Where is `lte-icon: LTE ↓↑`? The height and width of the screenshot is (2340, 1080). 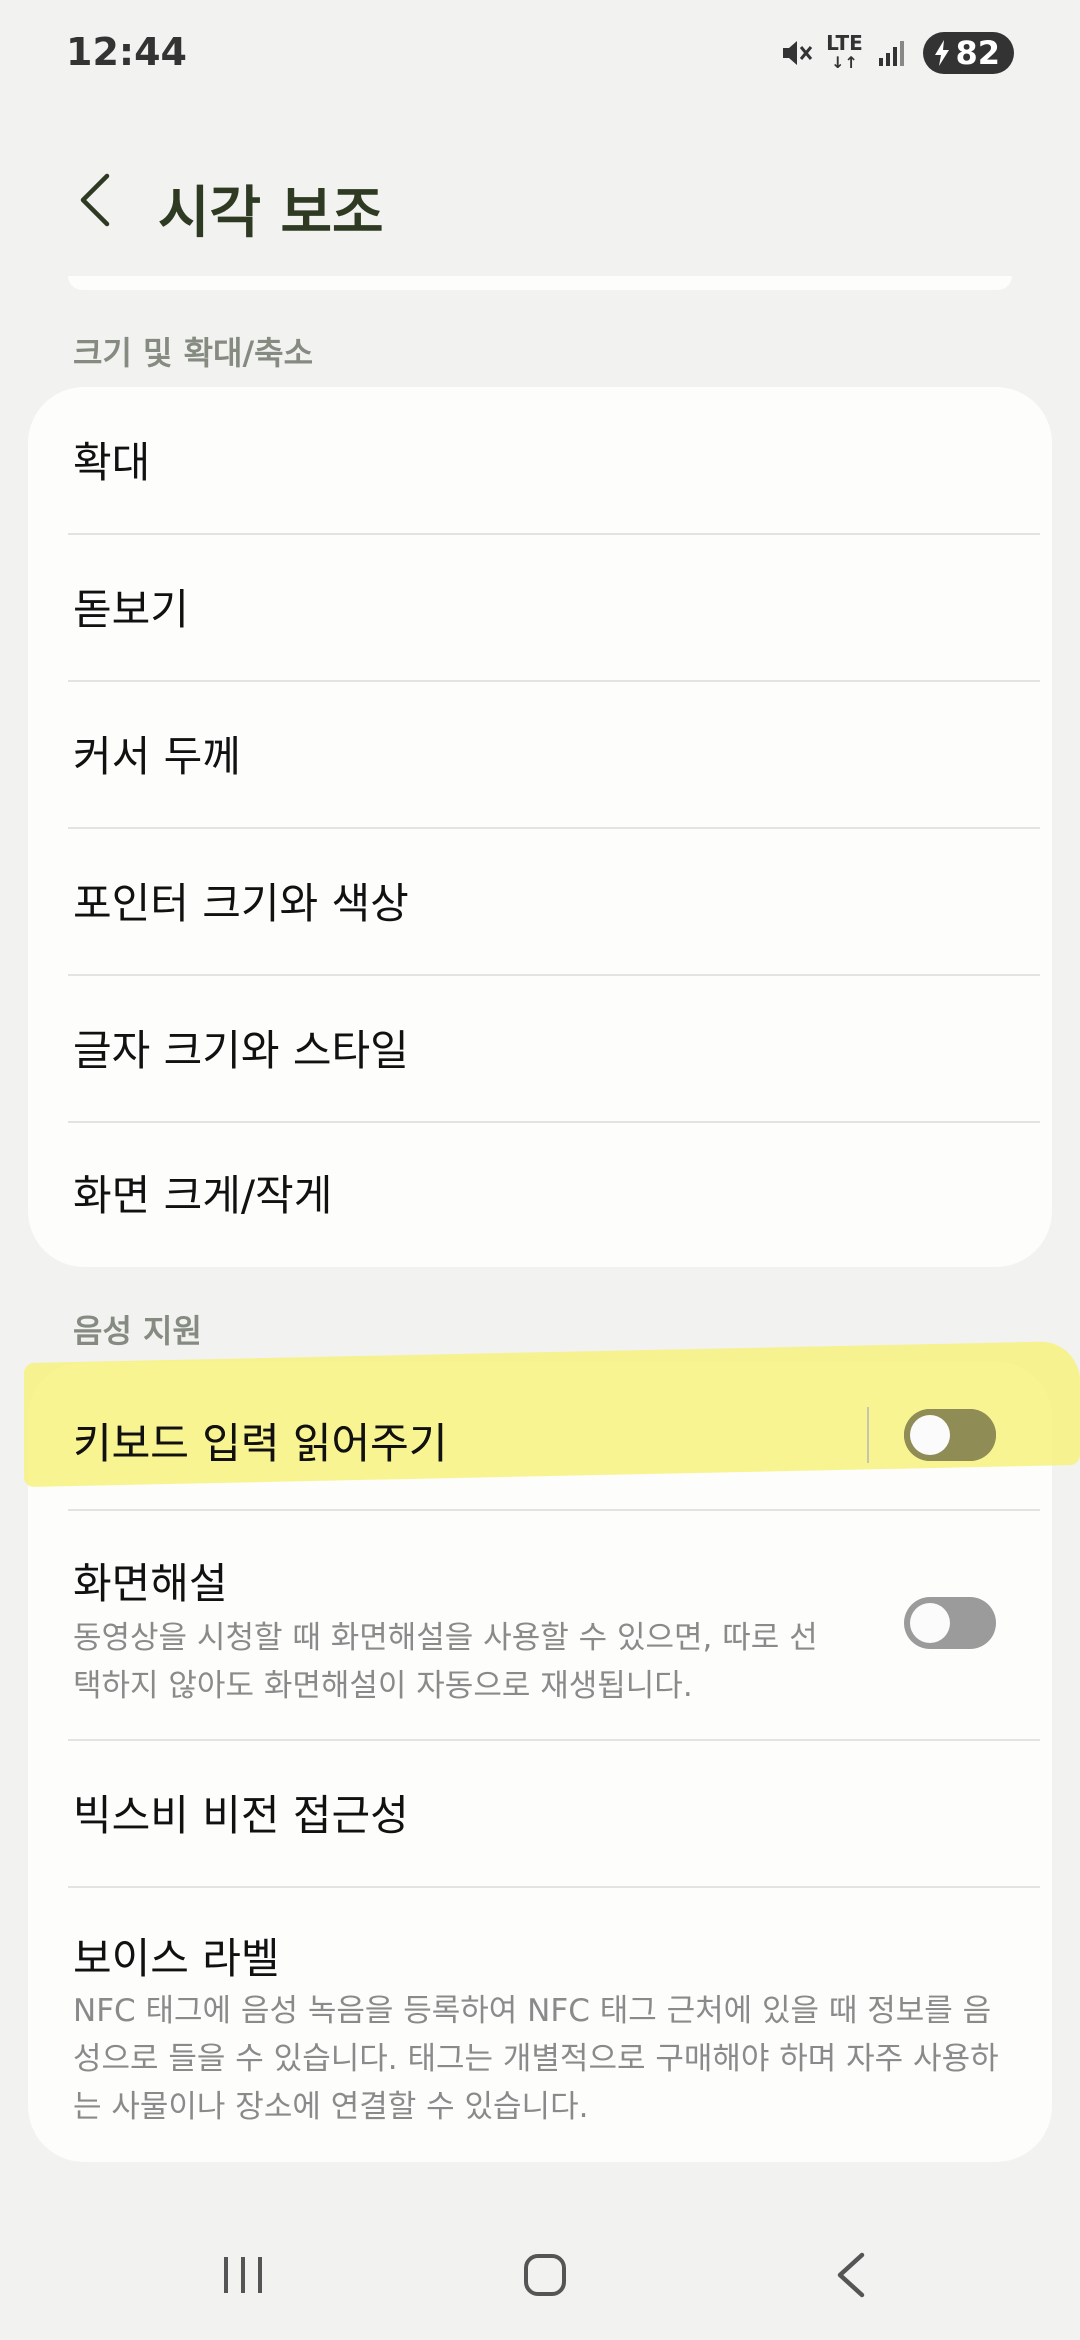 lte-icon: LTE ↓↑ is located at coordinates (844, 51).